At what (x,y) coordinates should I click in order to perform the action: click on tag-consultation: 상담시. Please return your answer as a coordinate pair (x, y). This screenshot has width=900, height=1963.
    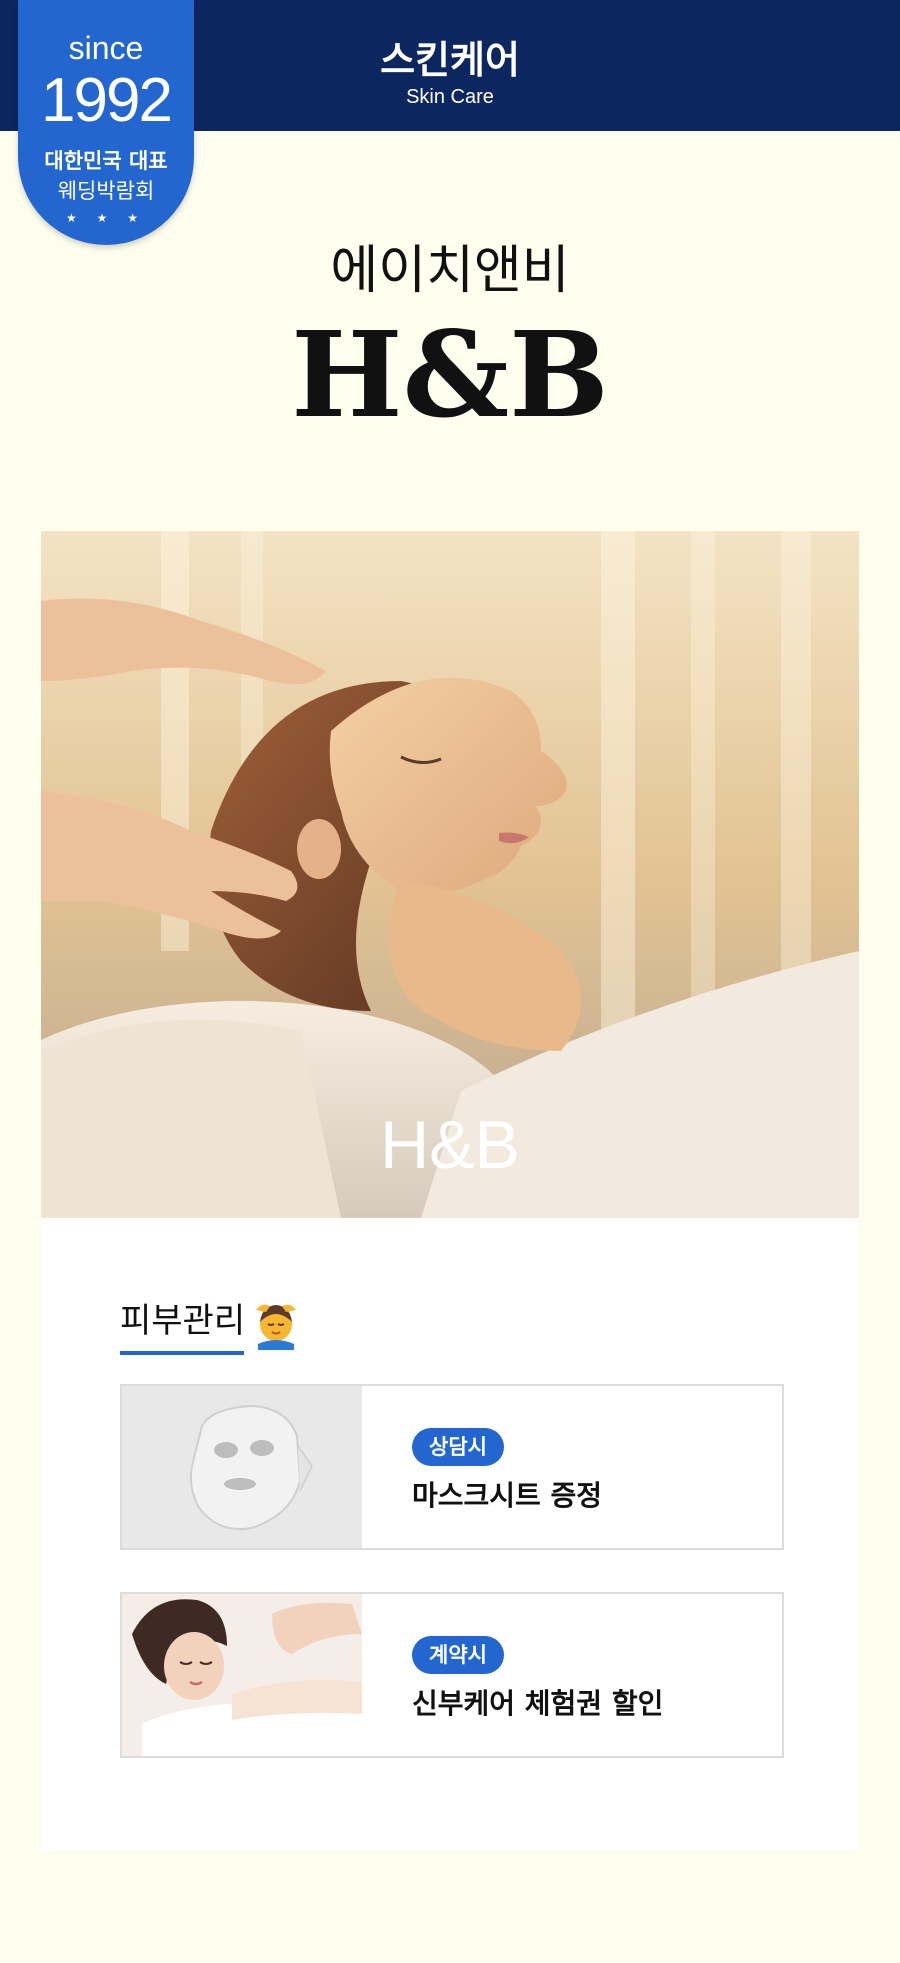
    Looking at the image, I should click on (458, 1447).